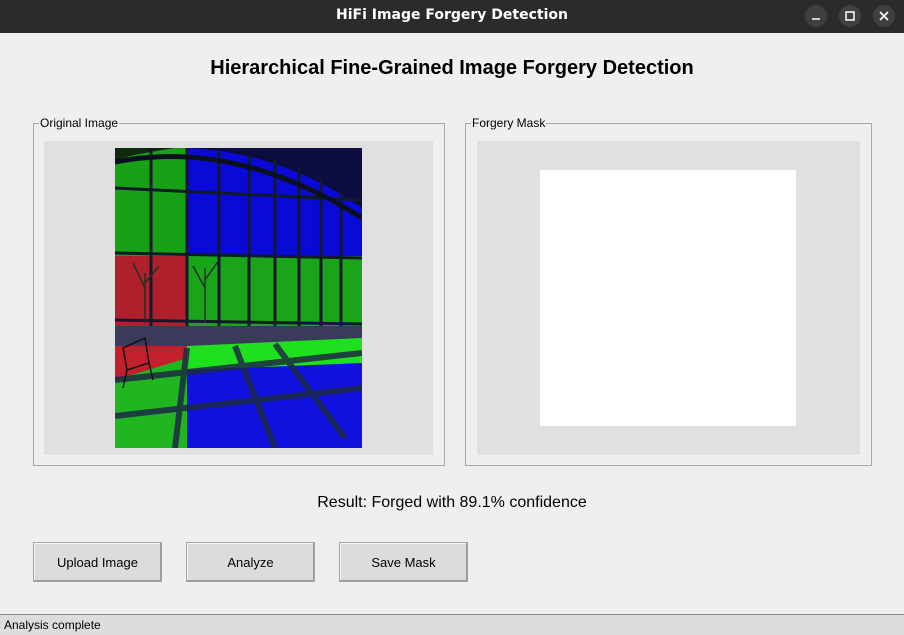  I want to click on original-image-label: Original Image, so click(79, 123).